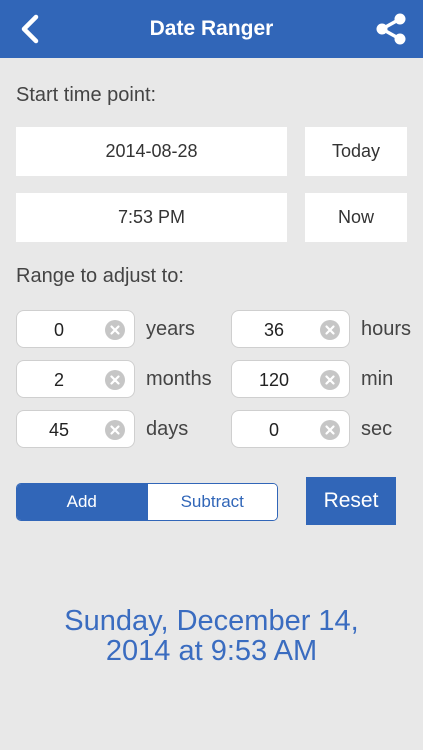  Describe the element at coordinates (273, 430) in the screenshot. I see `sec-value: 0` at that location.